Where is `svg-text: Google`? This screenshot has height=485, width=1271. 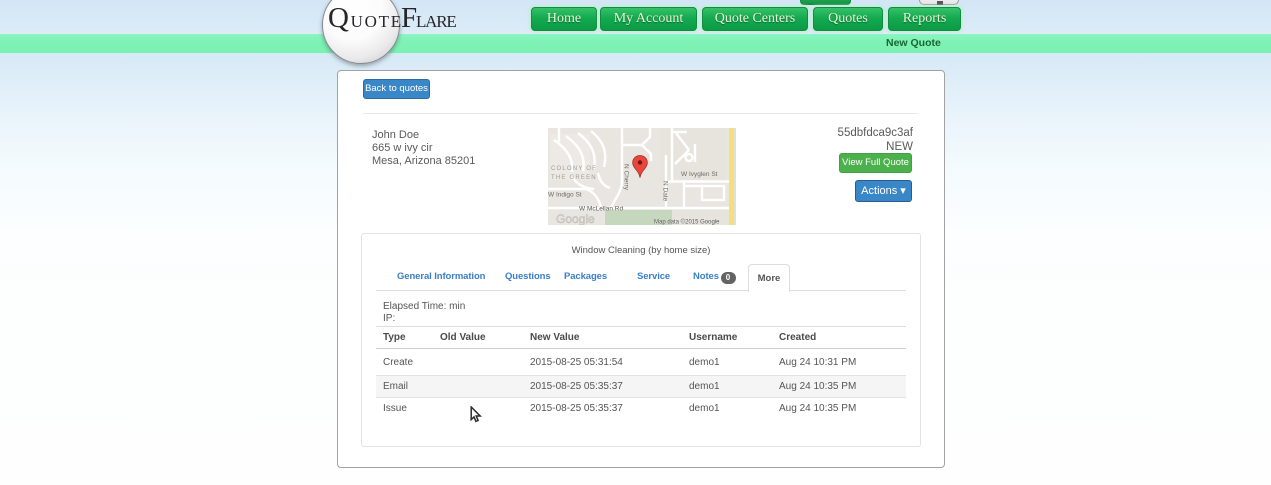 svg-text: Google is located at coordinates (575, 218).